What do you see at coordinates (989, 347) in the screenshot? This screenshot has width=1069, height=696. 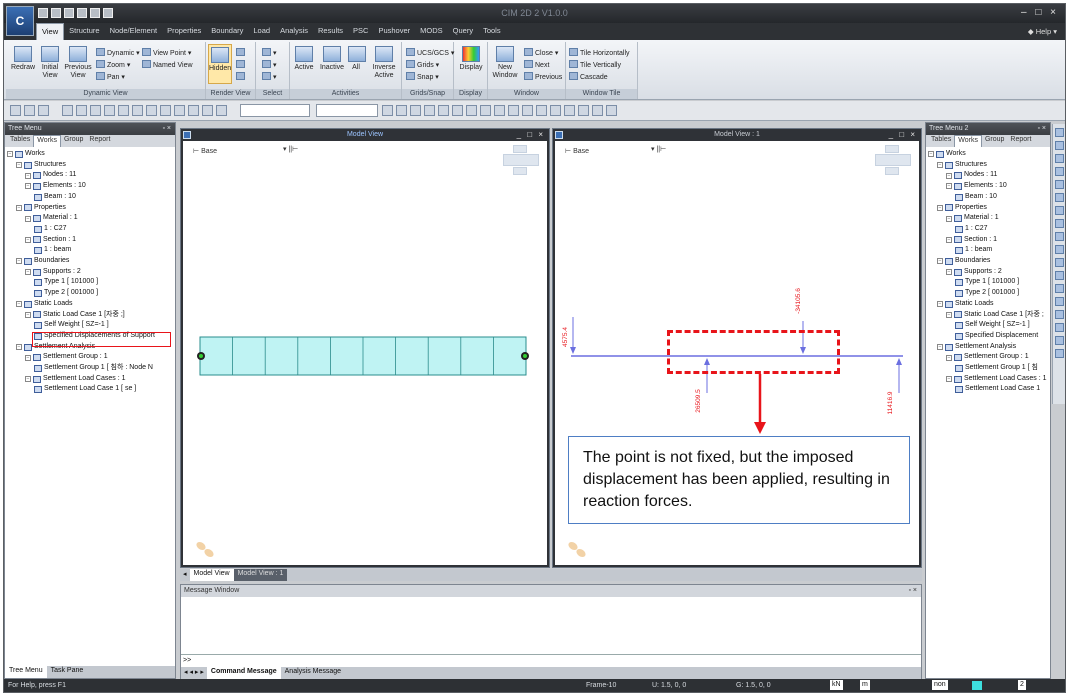 I see `tree-item: − Settlement Analysis` at bounding box center [989, 347].